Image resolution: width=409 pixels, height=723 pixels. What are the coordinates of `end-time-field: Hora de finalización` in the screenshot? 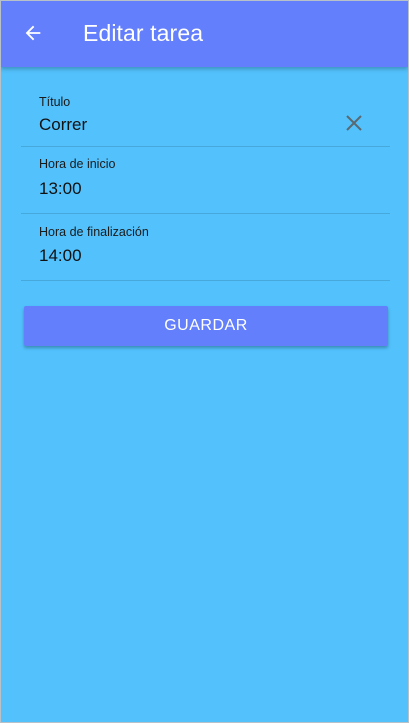 It's located at (205, 247).